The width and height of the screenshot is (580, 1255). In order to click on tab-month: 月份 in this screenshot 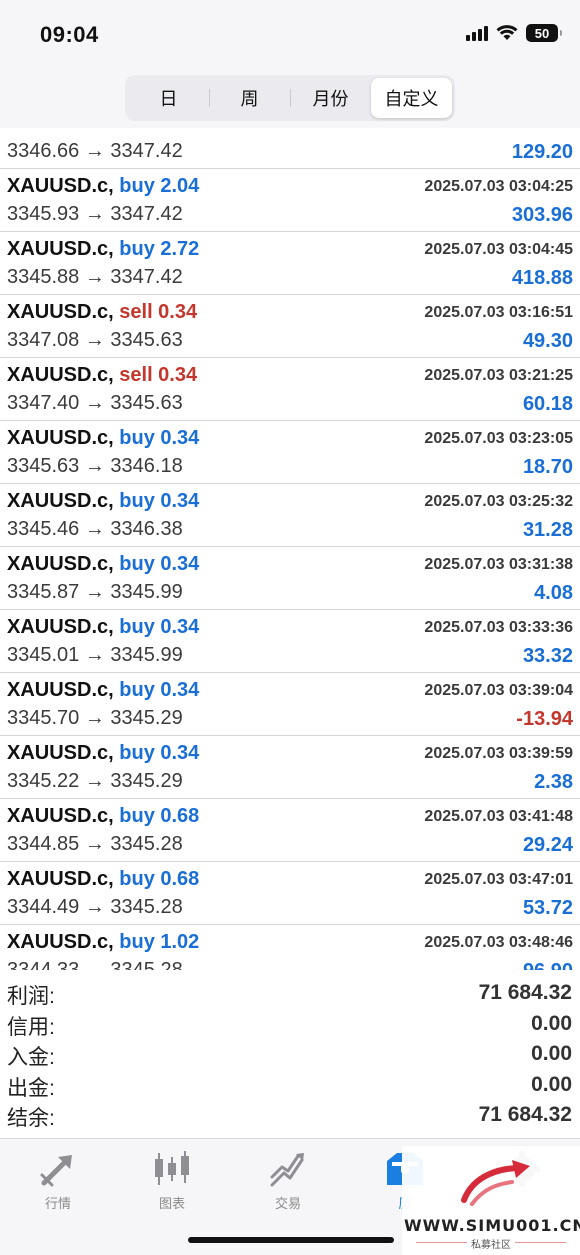, I will do `click(330, 98)`.